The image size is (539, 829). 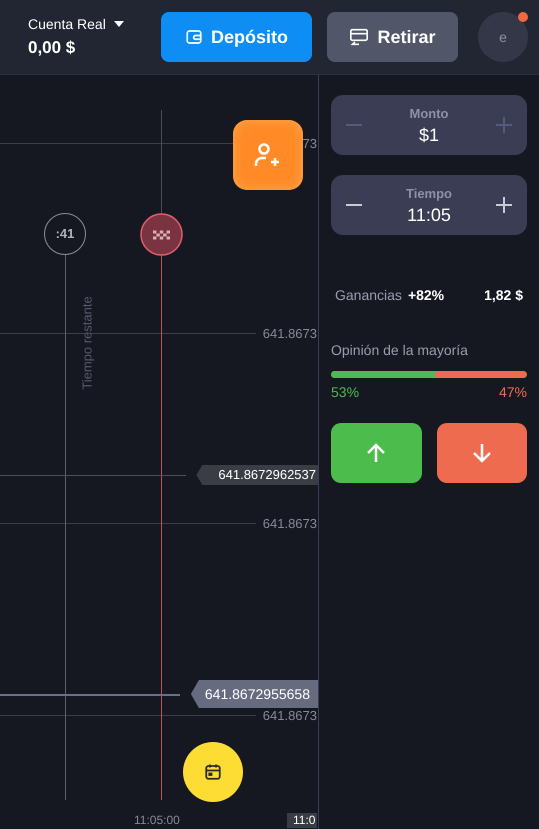 I want to click on sentiment-title: Opinión de la mayoría, so click(x=400, y=350).